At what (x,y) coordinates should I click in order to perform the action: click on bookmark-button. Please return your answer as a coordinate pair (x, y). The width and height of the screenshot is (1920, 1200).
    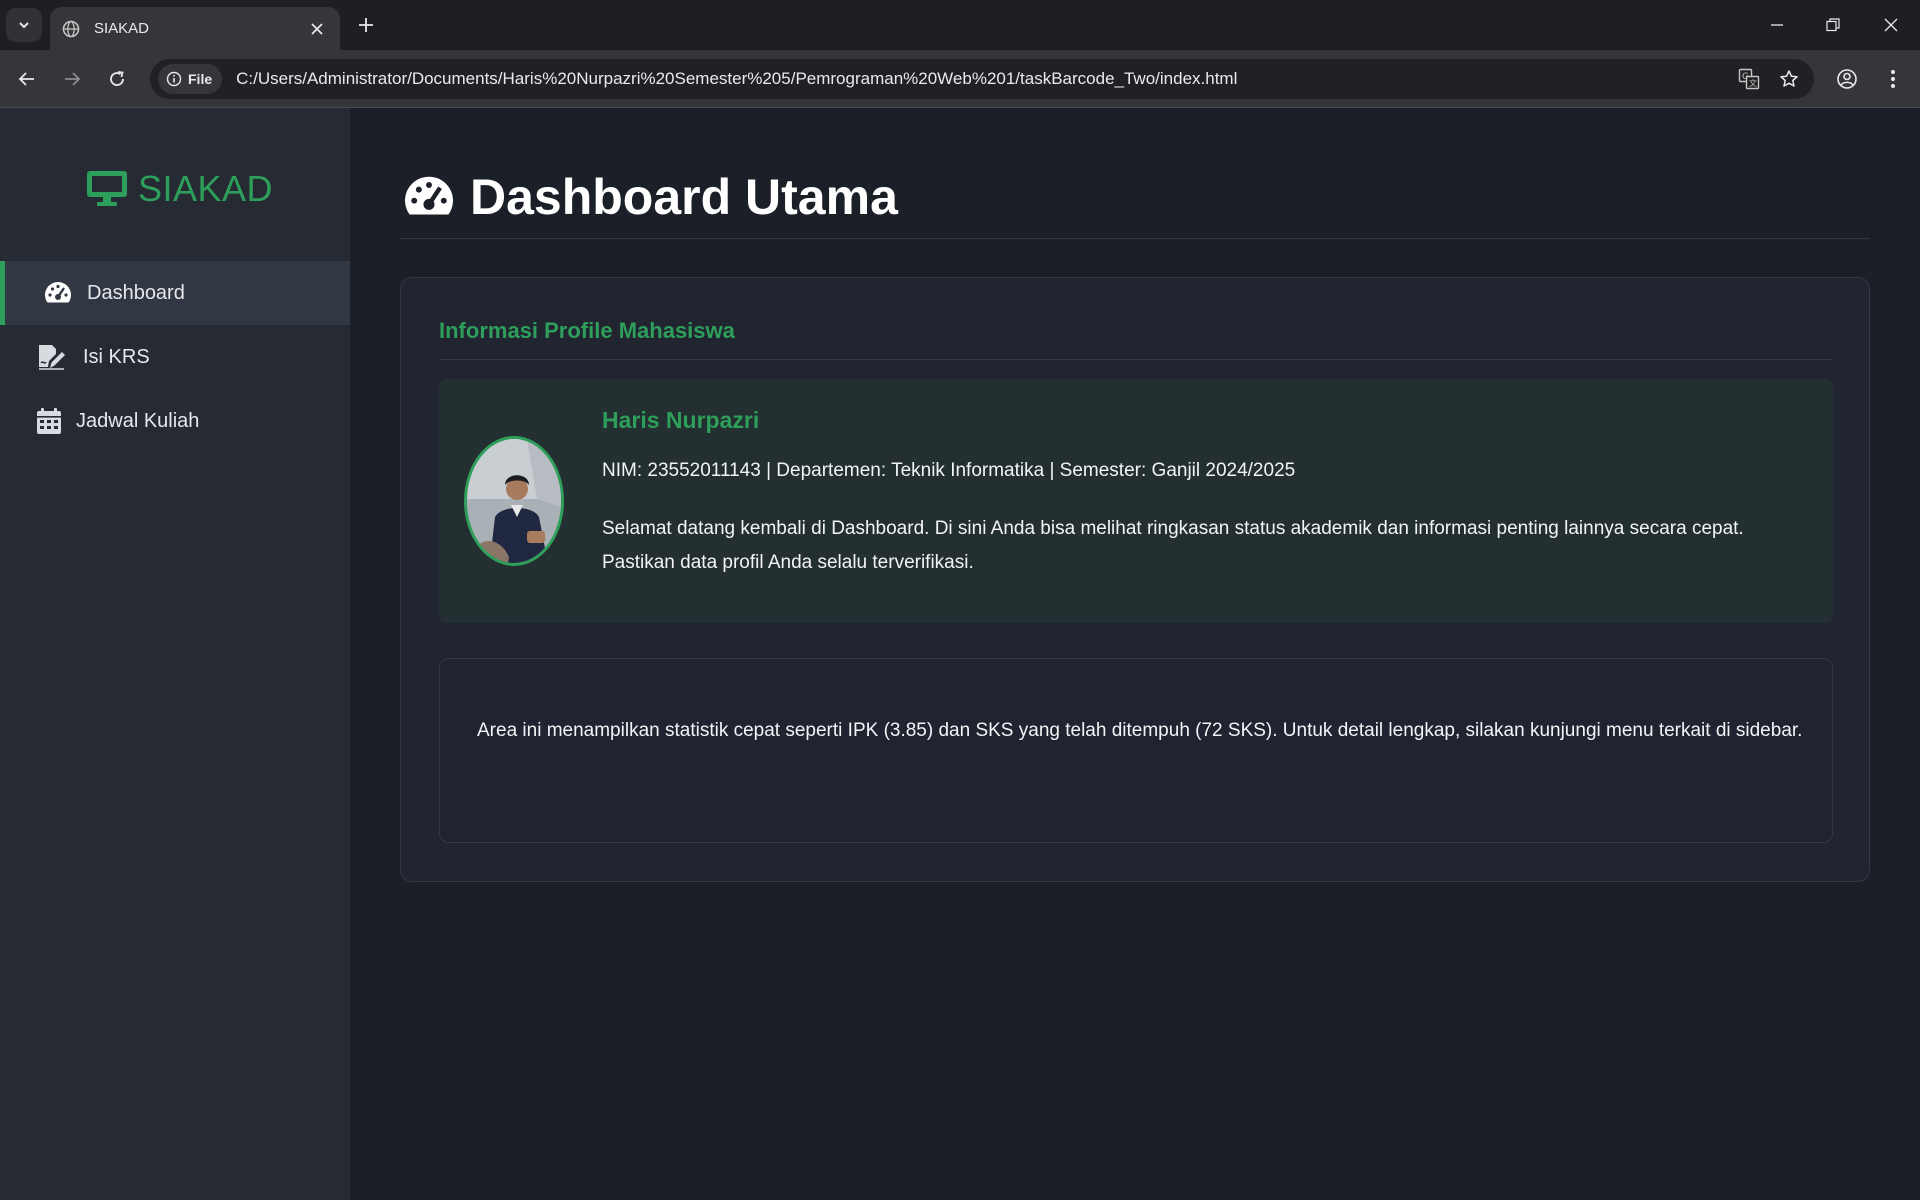
    Looking at the image, I should click on (1789, 79).